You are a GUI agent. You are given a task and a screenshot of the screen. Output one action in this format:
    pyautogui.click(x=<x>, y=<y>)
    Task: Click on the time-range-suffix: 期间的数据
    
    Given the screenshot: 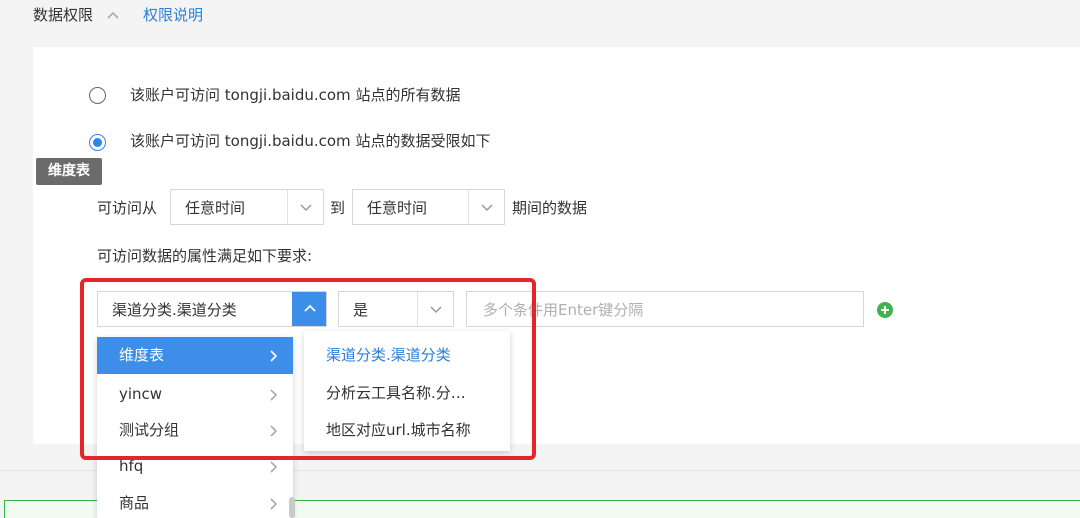 What is the action you would take?
    pyautogui.click(x=550, y=208)
    